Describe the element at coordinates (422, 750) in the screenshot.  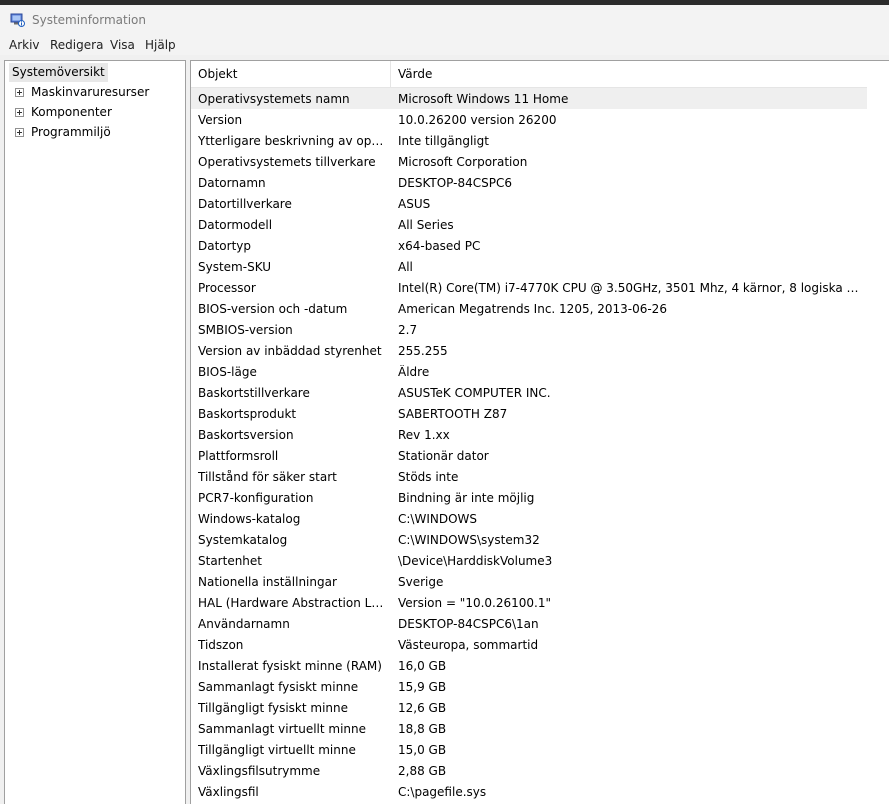
I see `row-value: 15,0 GB` at that location.